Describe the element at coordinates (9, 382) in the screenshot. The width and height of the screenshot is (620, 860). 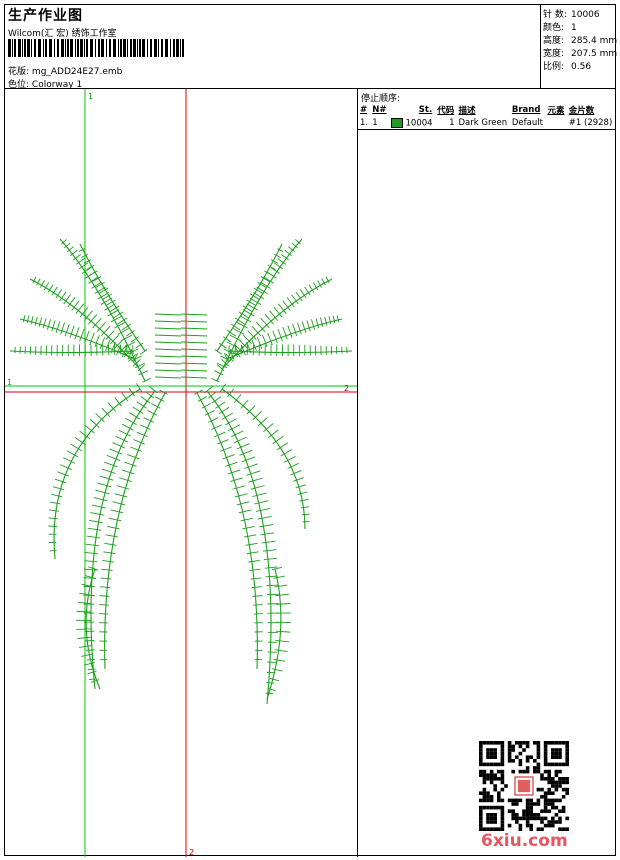
I see `axis-label-h1: 1` at that location.